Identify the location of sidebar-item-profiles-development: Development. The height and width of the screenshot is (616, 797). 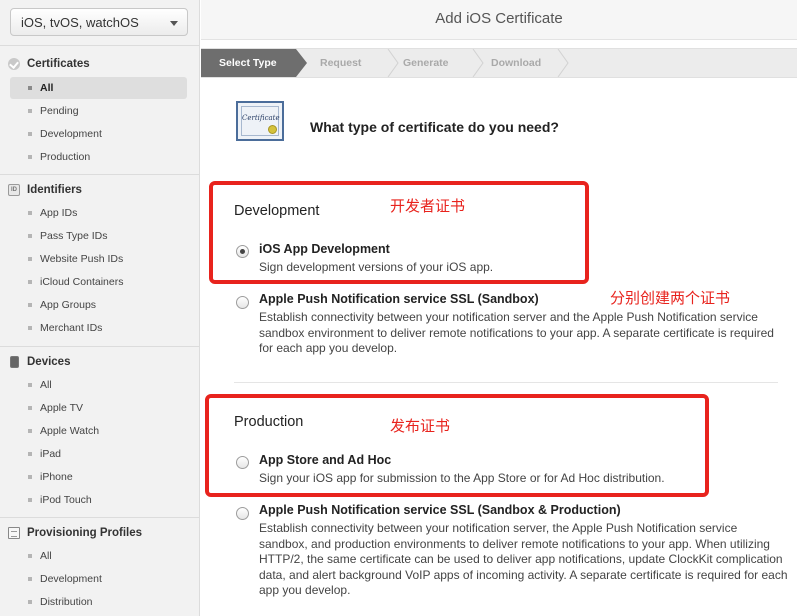
(98, 579).